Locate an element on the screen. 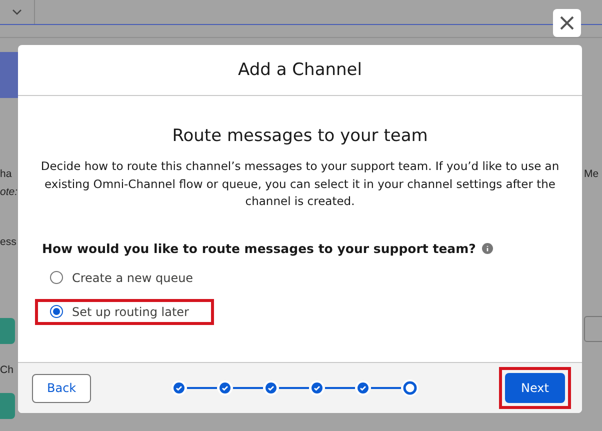 This screenshot has width=602, height=431. close-icon is located at coordinates (567, 23).